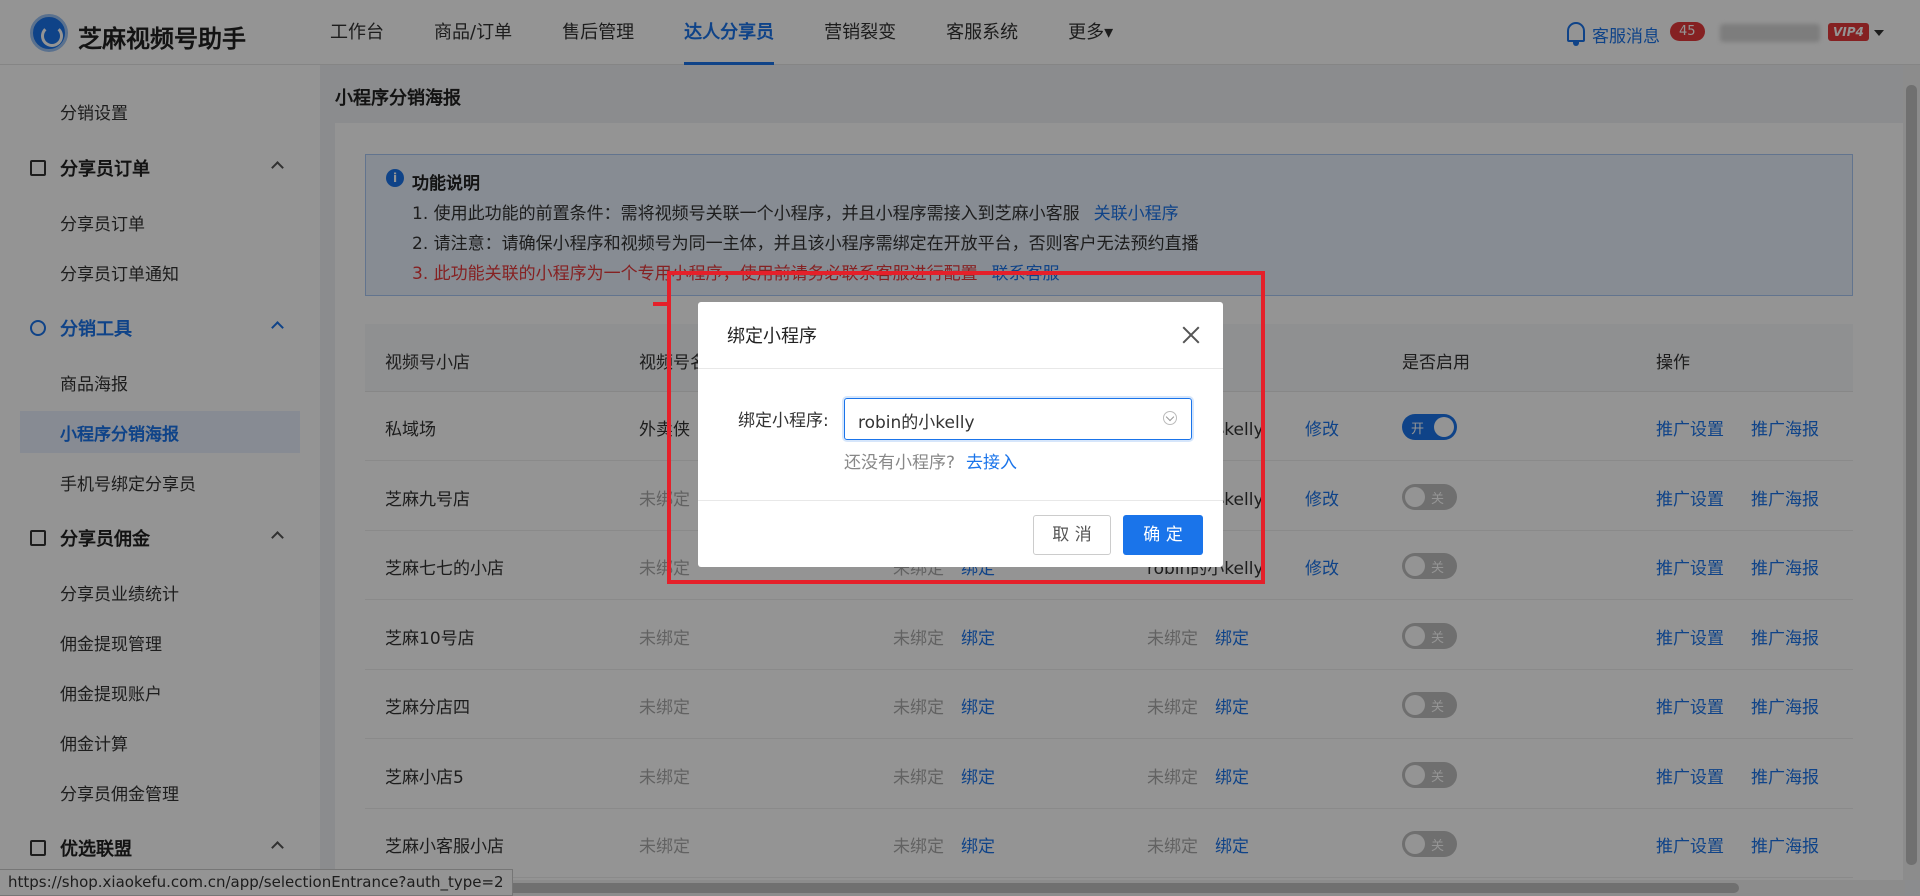 The height and width of the screenshot is (896, 1920). Describe the element at coordinates (660, 304) in the screenshot. I see `annotation-dash` at that location.